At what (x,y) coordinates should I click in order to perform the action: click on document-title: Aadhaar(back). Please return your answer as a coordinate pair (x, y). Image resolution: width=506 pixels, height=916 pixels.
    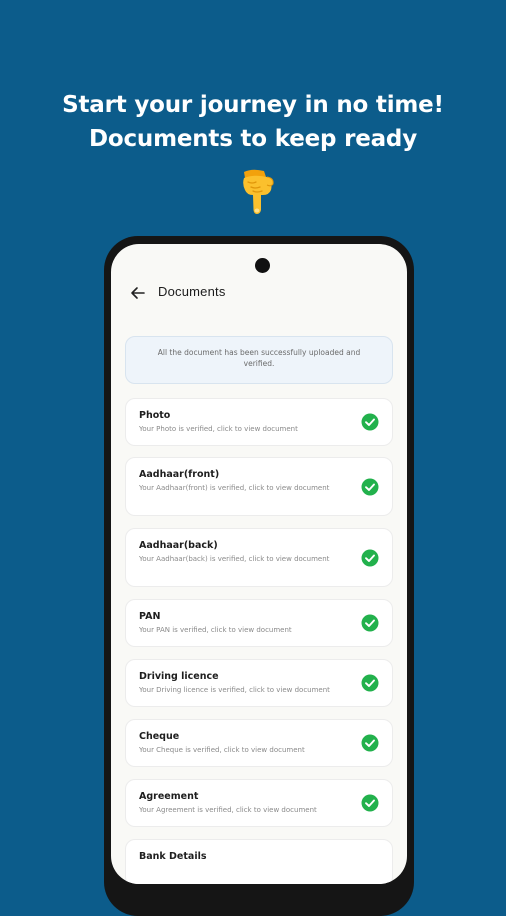
    Looking at the image, I should click on (178, 545).